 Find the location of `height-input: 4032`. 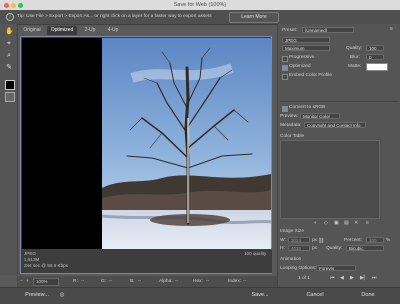

height-input: 4032 is located at coordinates (299, 248).